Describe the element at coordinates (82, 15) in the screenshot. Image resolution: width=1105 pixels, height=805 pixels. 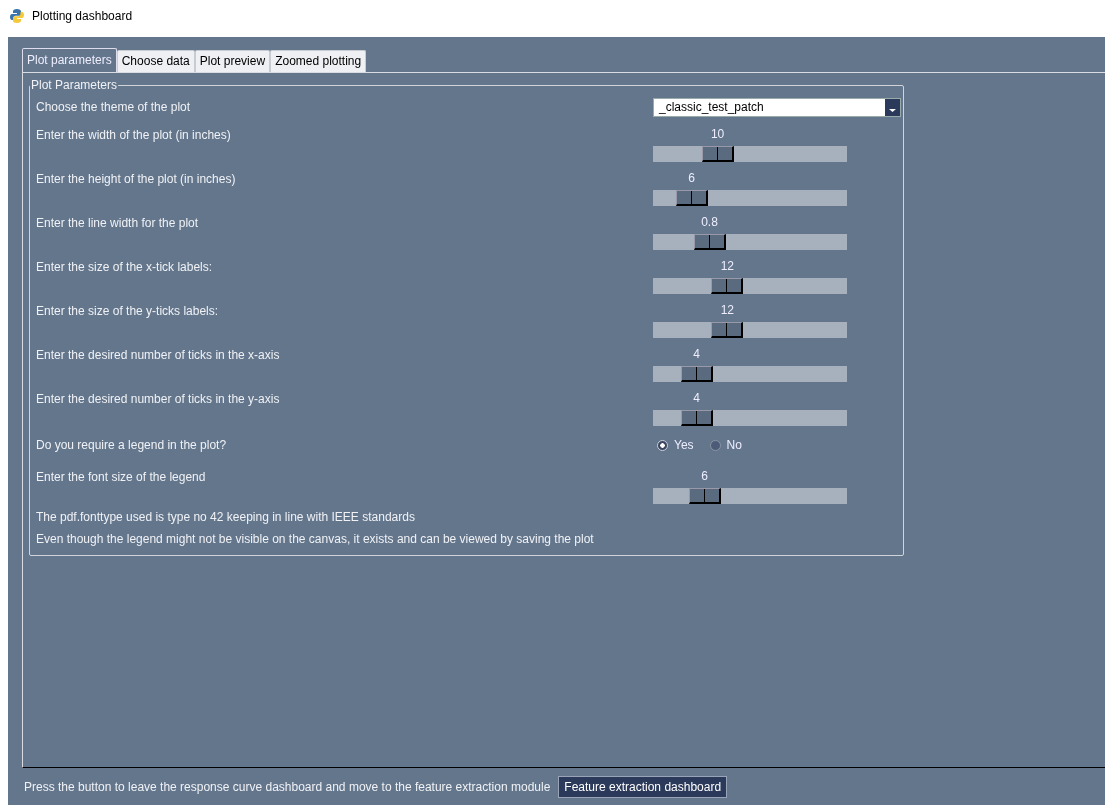
I see `window-title: Plotting dashboard` at that location.